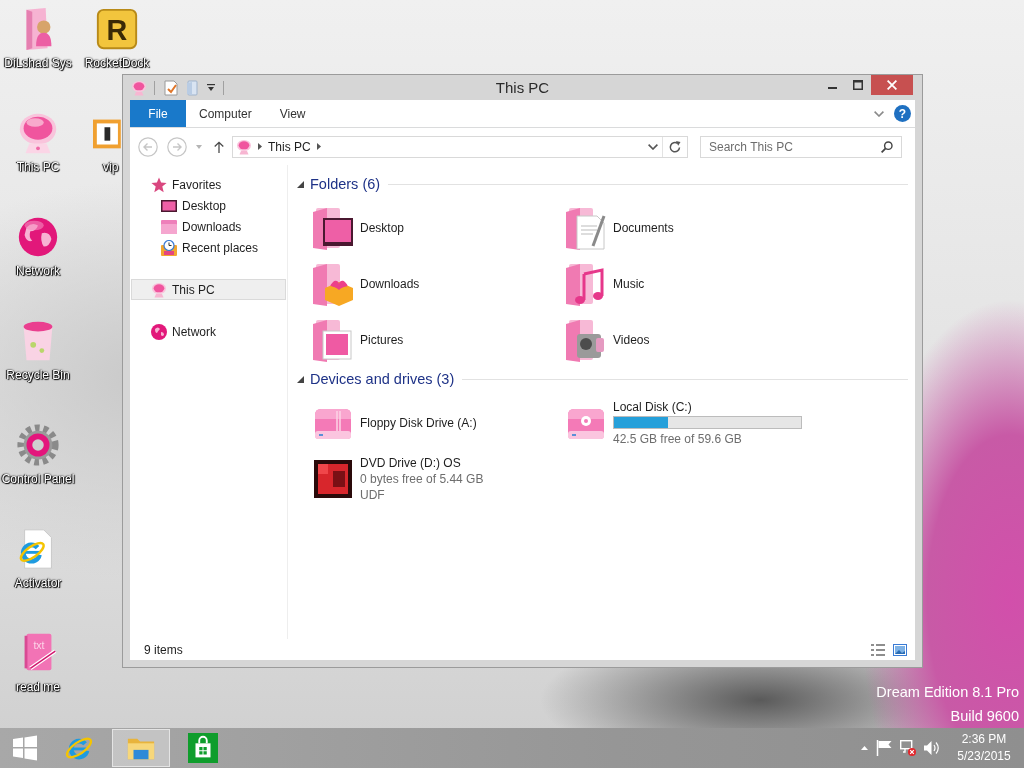  What do you see at coordinates (908, 748) in the screenshot?
I see `network-error-icon` at bounding box center [908, 748].